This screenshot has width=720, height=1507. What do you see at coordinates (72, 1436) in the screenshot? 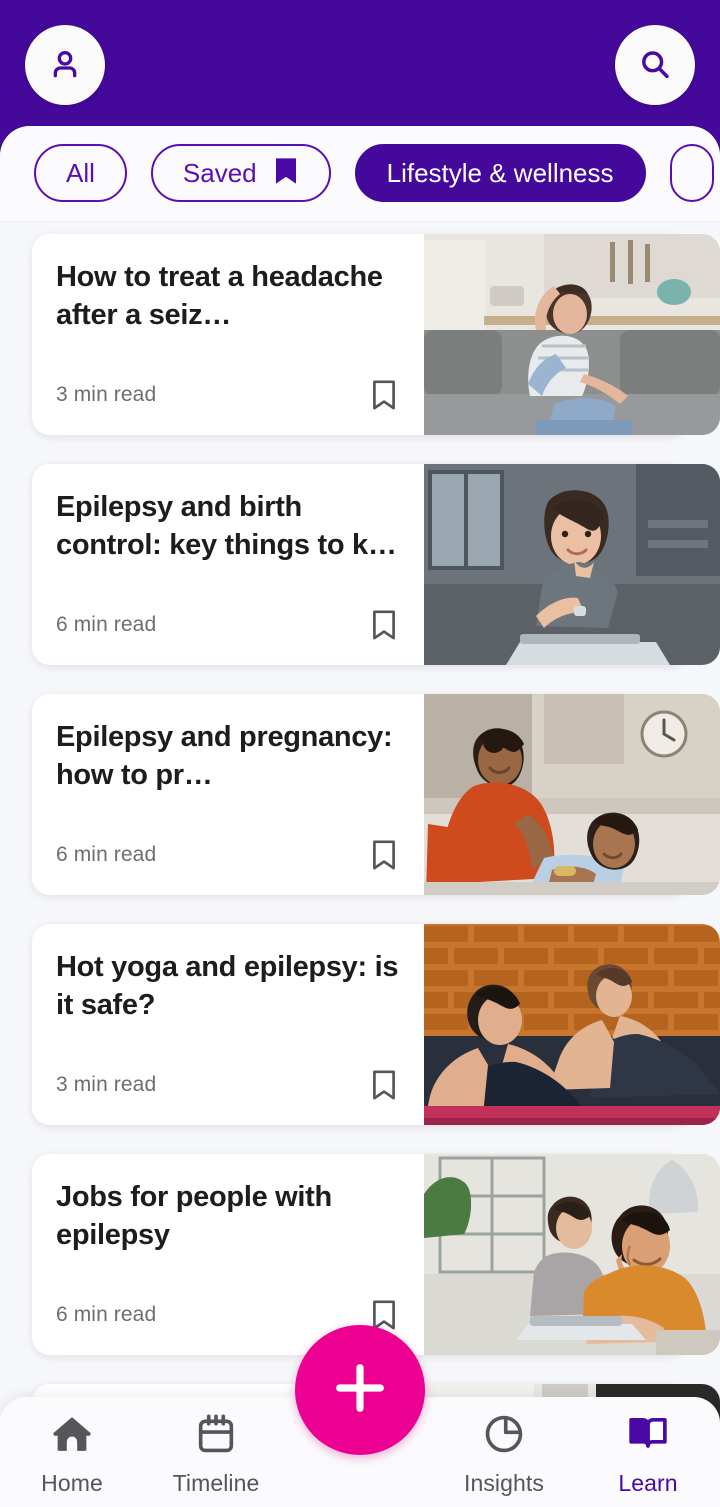
I see `home-icon` at bounding box center [72, 1436].